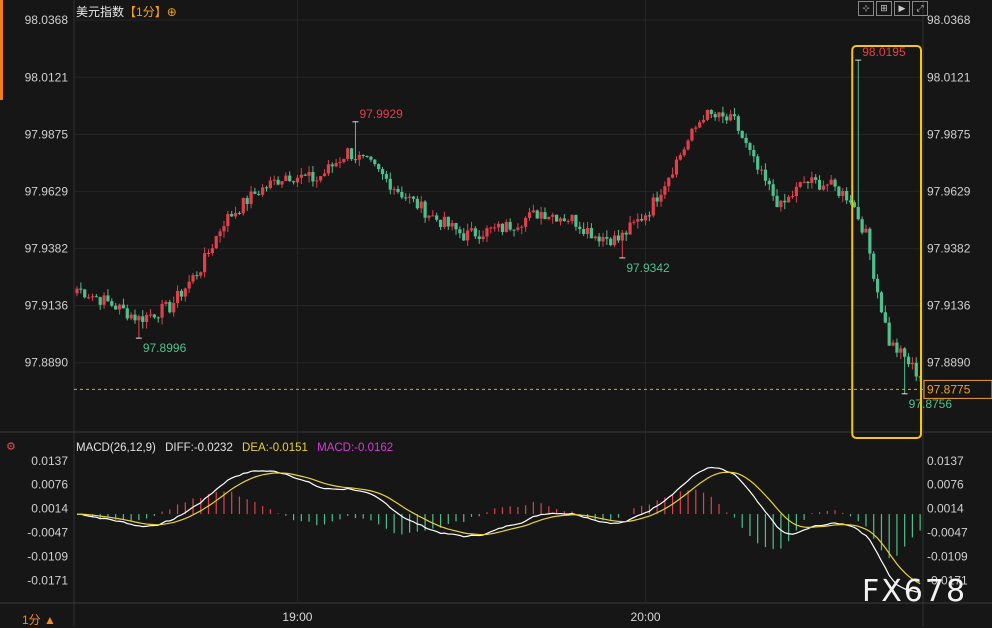  I want to click on price-tick-right: 97.8890, so click(949, 363).